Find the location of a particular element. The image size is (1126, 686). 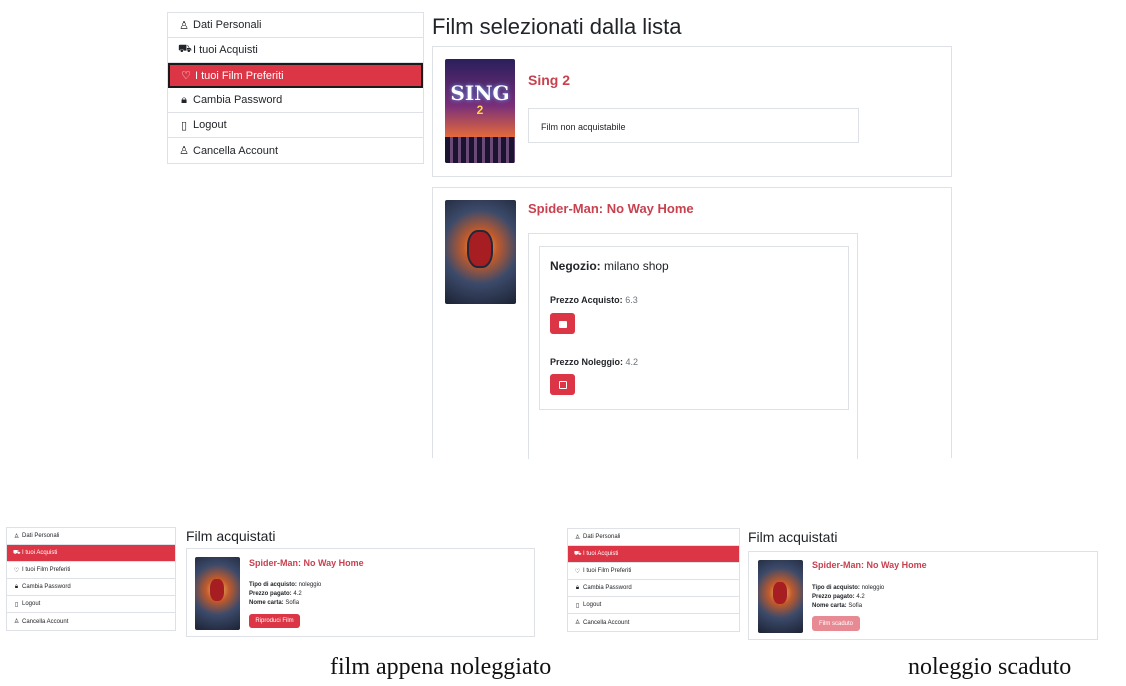

buy-button is located at coordinates (562, 323).